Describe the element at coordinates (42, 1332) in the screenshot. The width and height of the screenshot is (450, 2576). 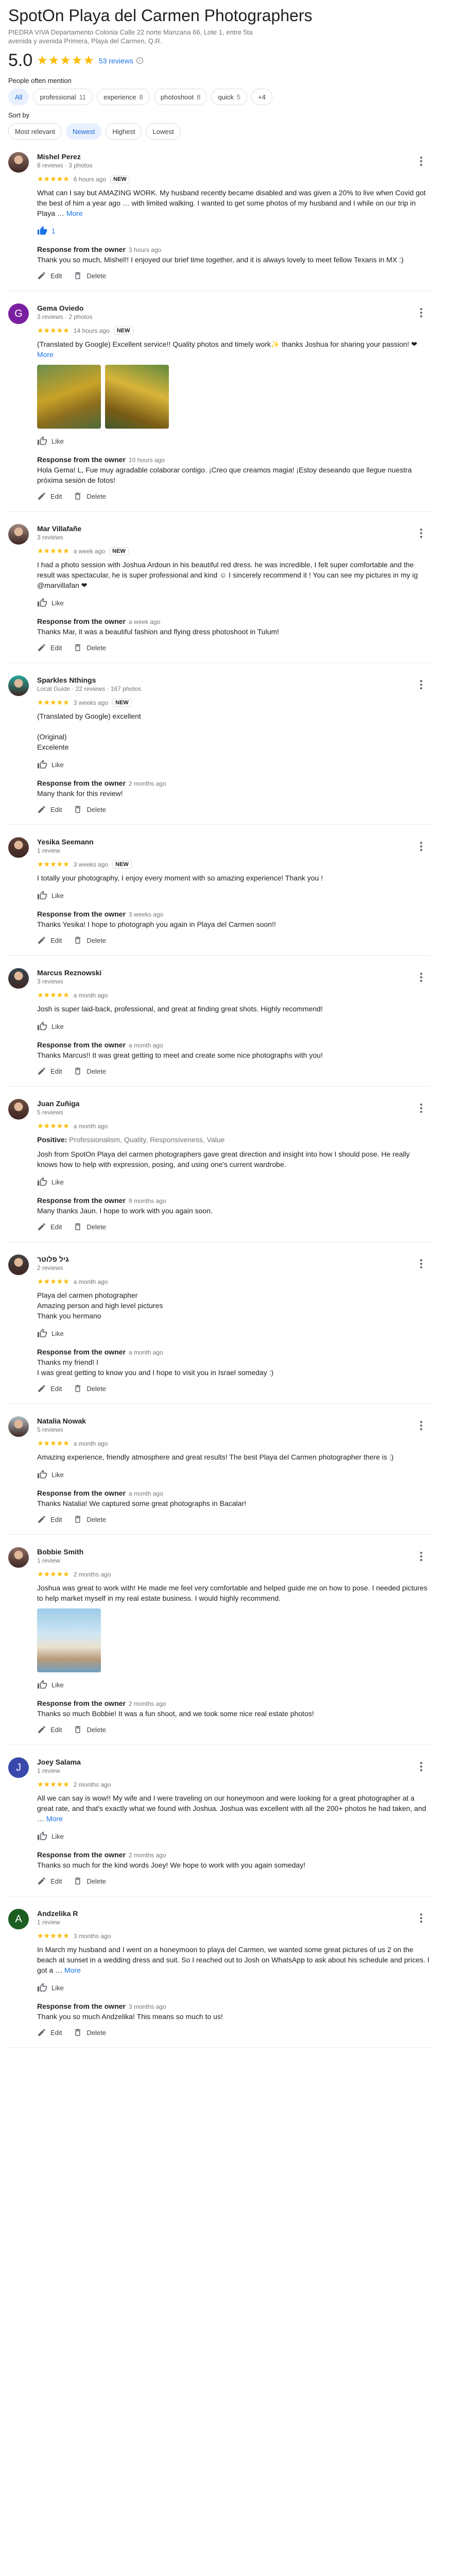
I see `thumbs-up-icon` at that location.